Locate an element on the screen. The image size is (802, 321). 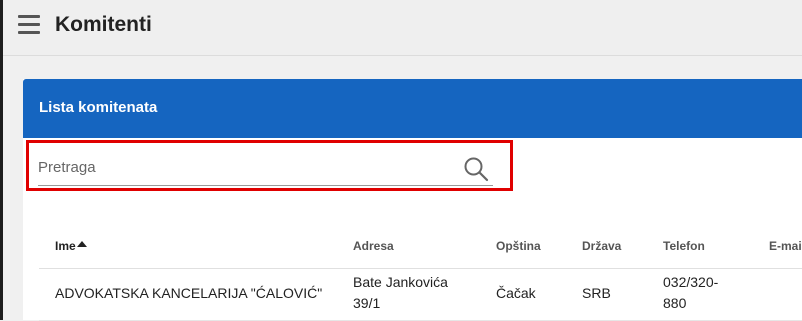
cell-drzava: SRB is located at coordinates (596, 293).